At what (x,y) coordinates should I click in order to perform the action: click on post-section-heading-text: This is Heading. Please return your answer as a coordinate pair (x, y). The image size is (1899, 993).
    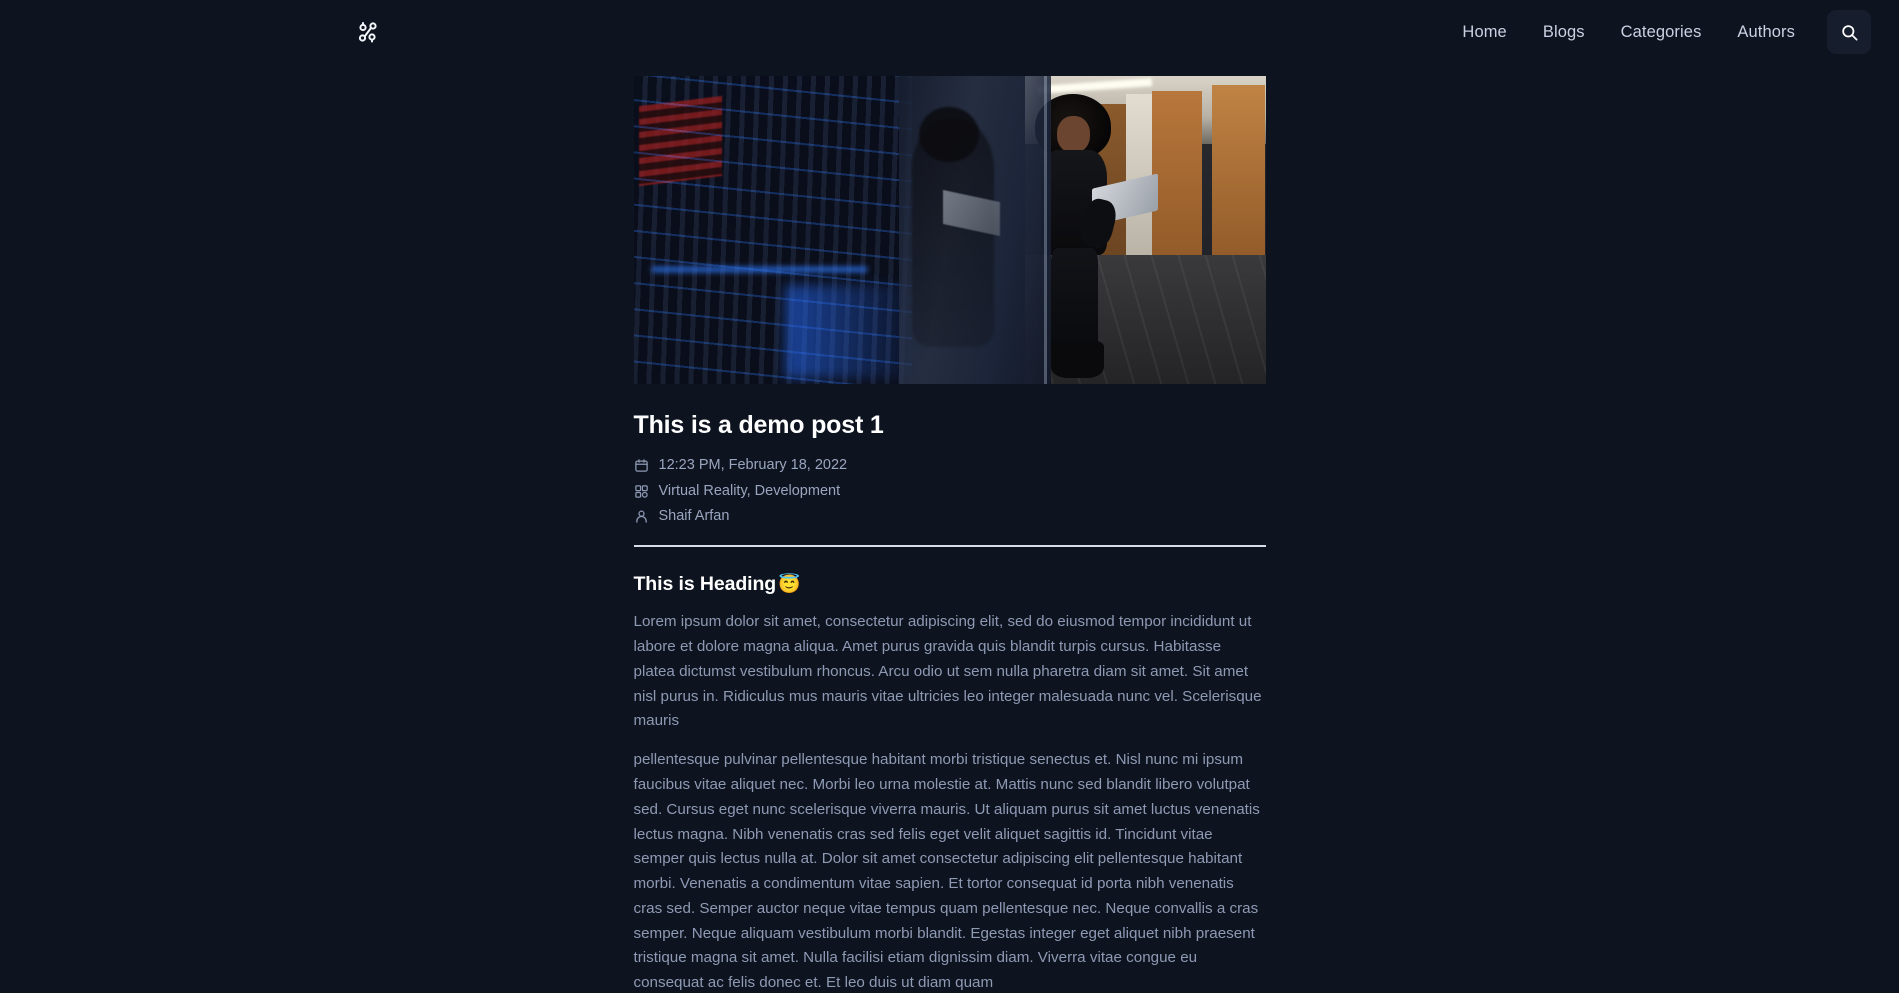
    Looking at the image, I should click on (705, 584).